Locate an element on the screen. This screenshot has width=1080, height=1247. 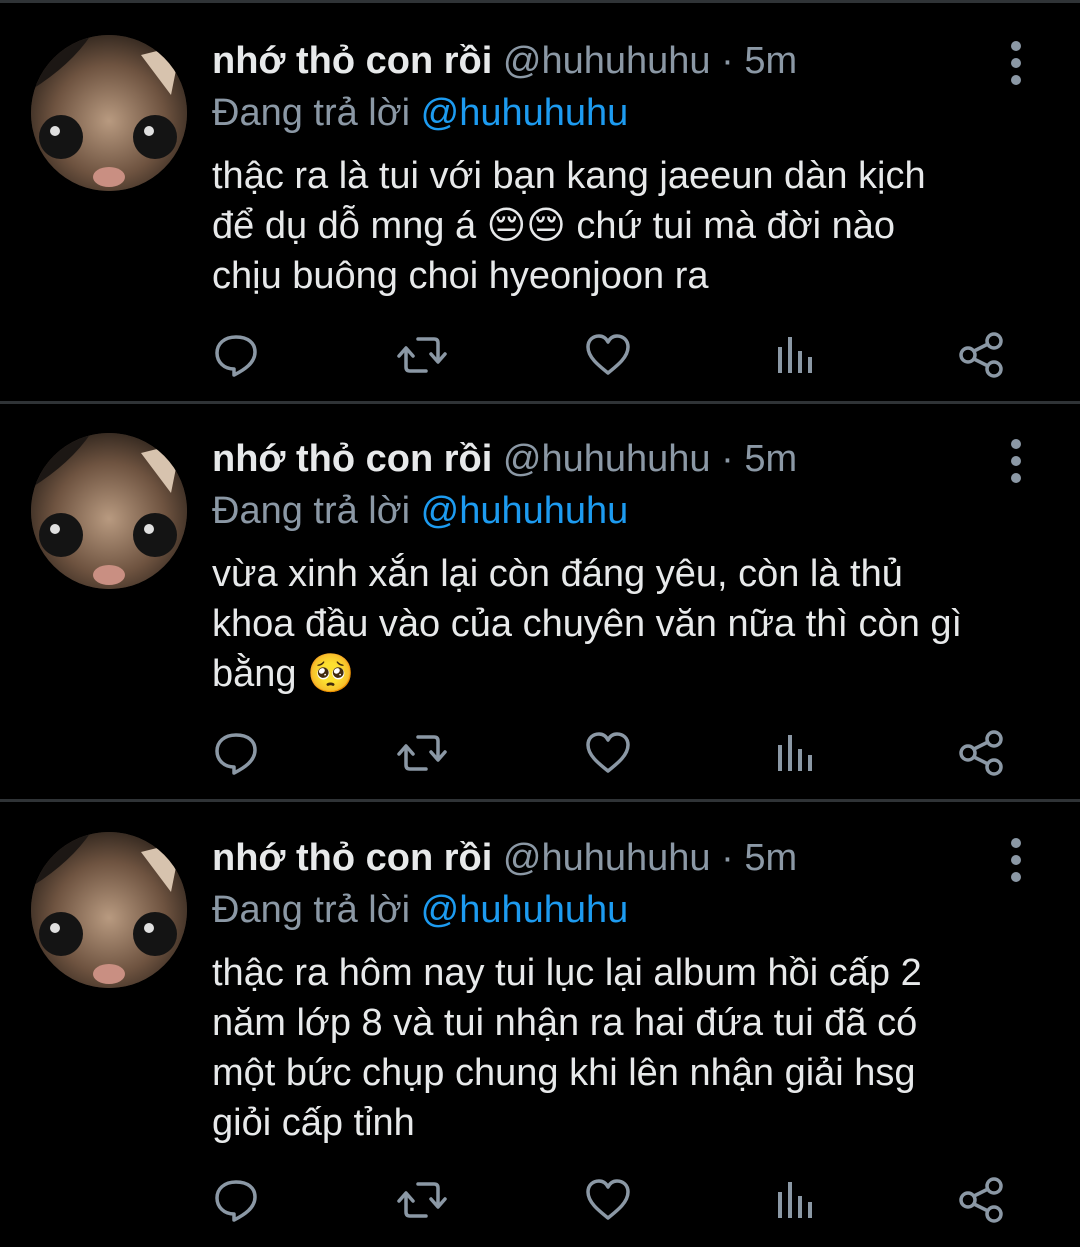
divider is located at coordinates (540, 1).